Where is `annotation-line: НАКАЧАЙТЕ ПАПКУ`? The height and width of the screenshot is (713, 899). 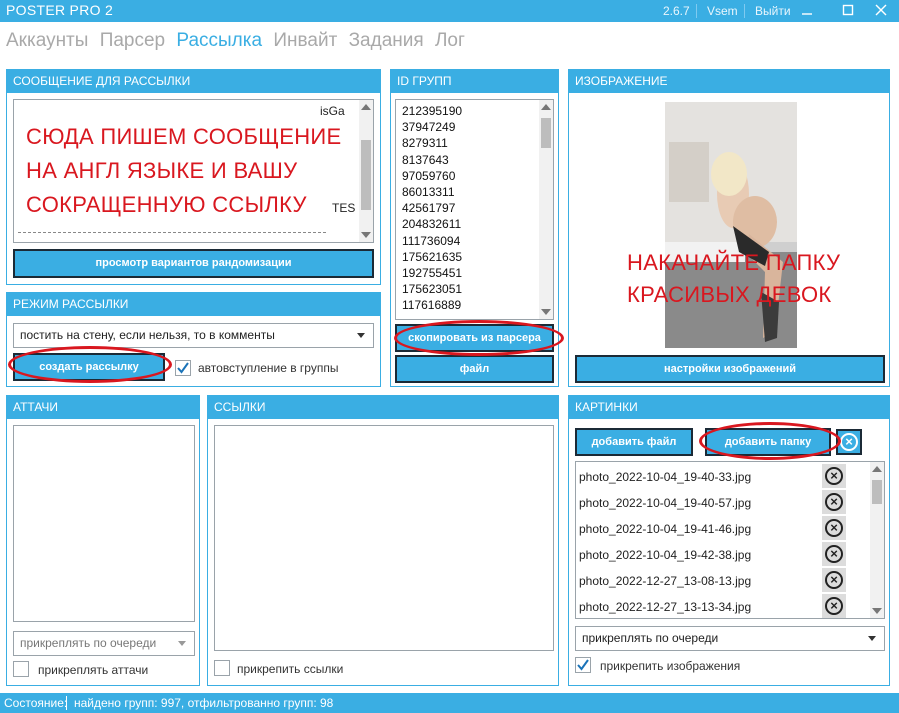 annotation-line: НАКАЧАЙТЕ ПАПКУ is located at coordinates (734, 262).